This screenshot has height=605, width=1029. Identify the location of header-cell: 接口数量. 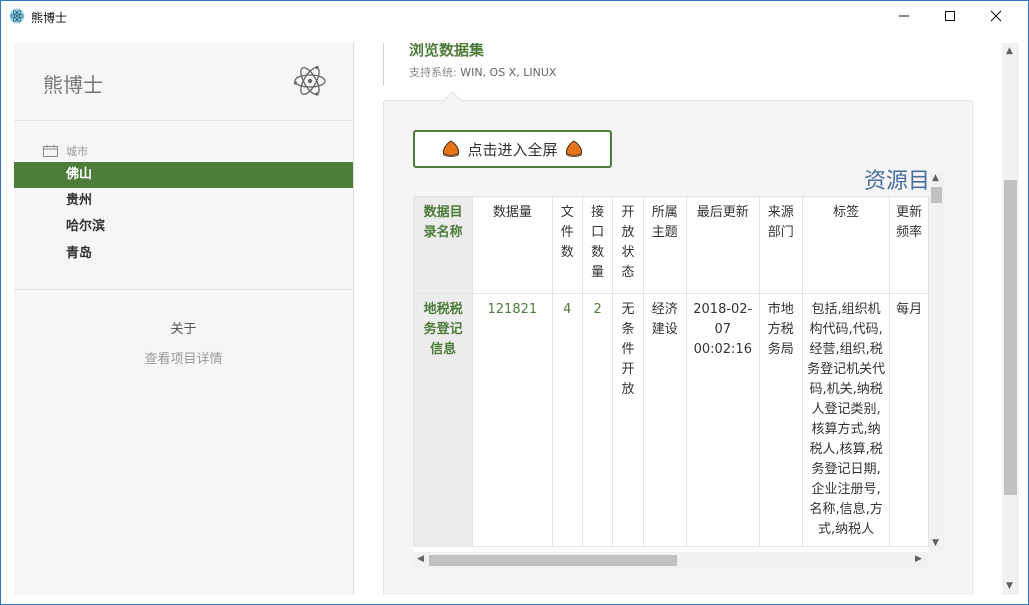
(597, 245).